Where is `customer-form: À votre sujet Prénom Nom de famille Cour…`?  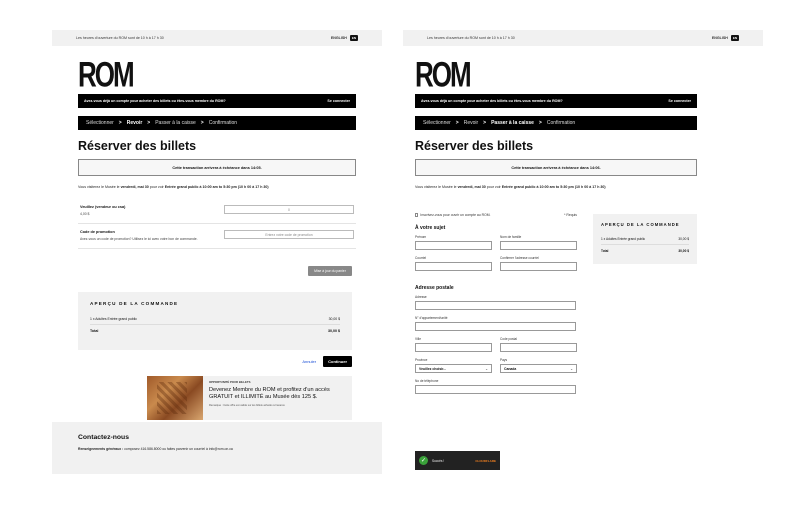 customer-form: À votre sujet Prénom Nom de famille Cour… is located at coordinates (497, 307).